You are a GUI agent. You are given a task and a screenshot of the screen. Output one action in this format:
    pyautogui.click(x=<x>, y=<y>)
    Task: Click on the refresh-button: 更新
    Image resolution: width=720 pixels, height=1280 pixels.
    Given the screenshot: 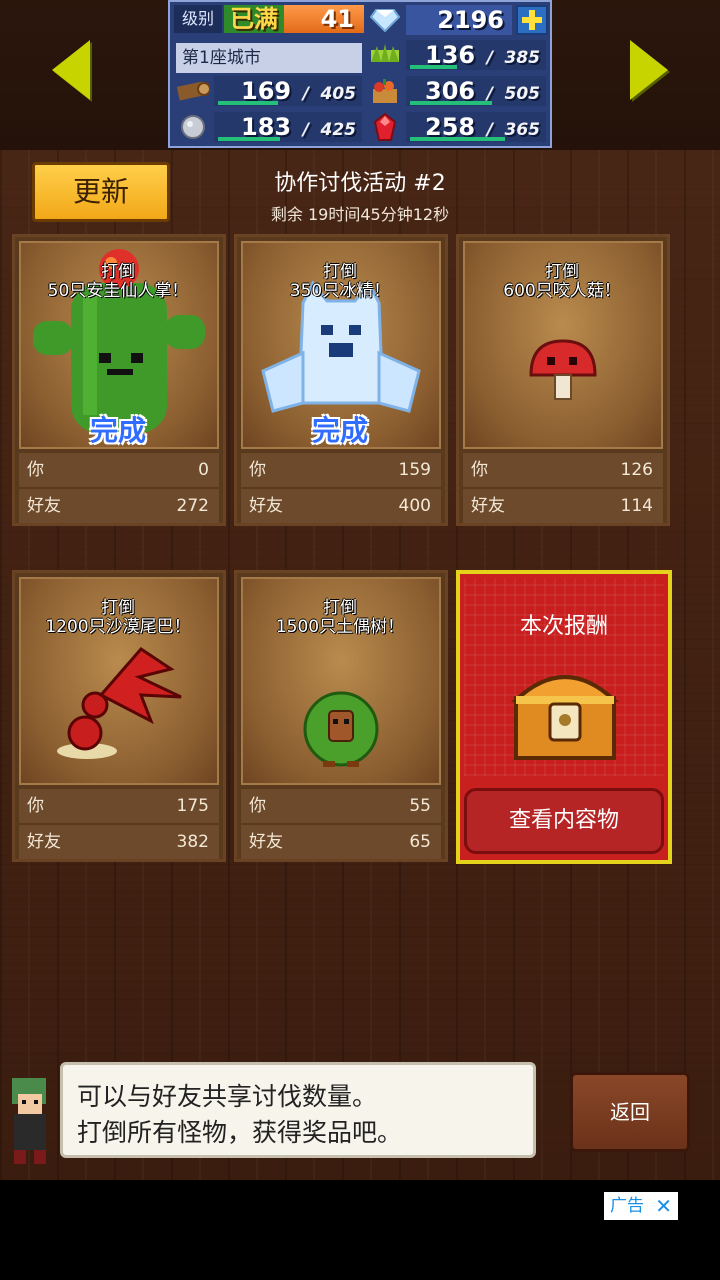 What is the action you would take?
    pyautogui.click(x=101, y=192)
    